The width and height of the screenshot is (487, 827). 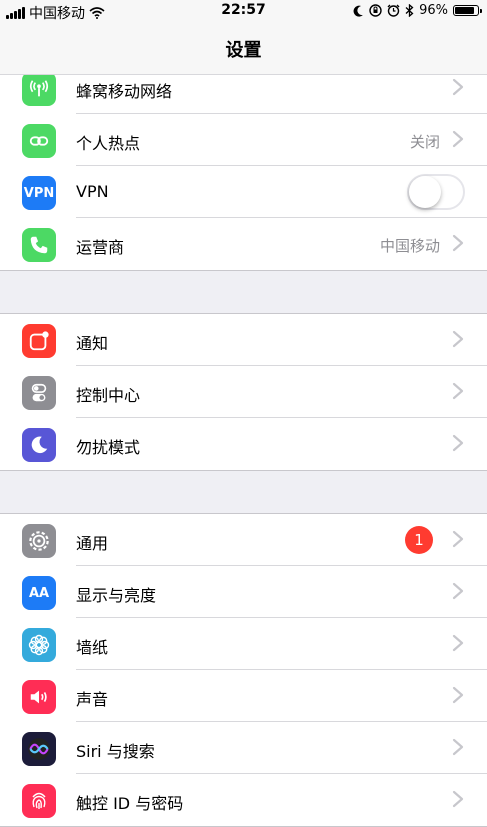 I want to click on orientation-lock-icon, so click(x=375, y=10).